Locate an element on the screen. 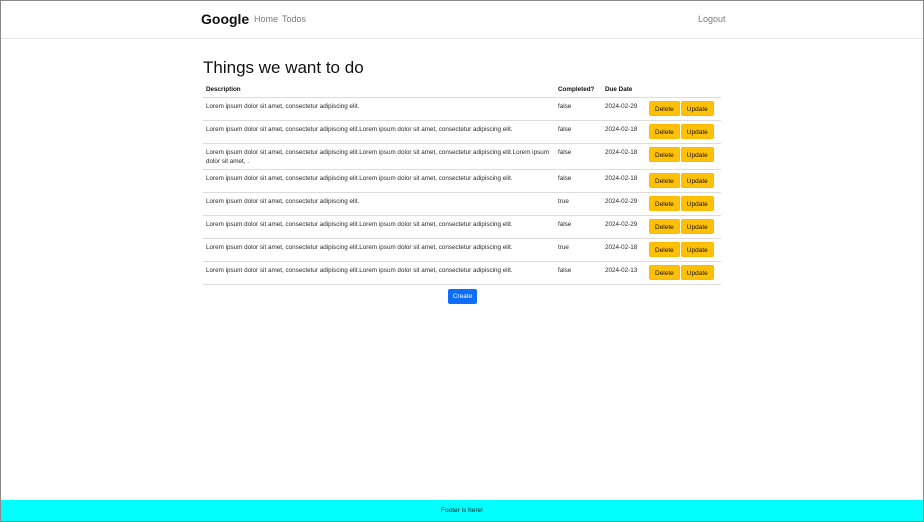  column-header-actions is located at coordinates (683, 89).